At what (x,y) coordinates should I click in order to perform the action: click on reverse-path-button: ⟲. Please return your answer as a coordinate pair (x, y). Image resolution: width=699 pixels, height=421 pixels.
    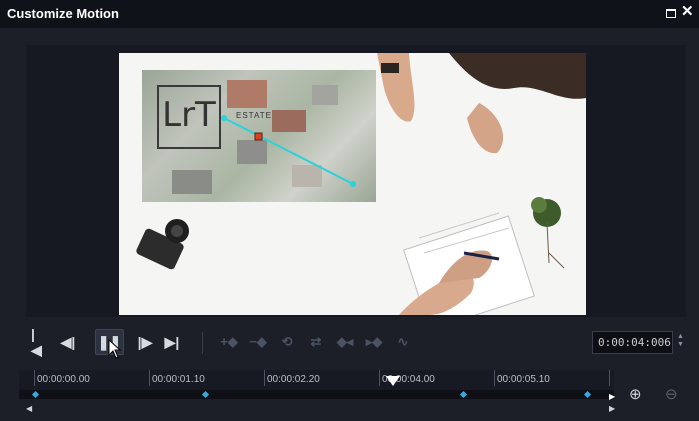
    Looking at the image, I should click on (287, 342).